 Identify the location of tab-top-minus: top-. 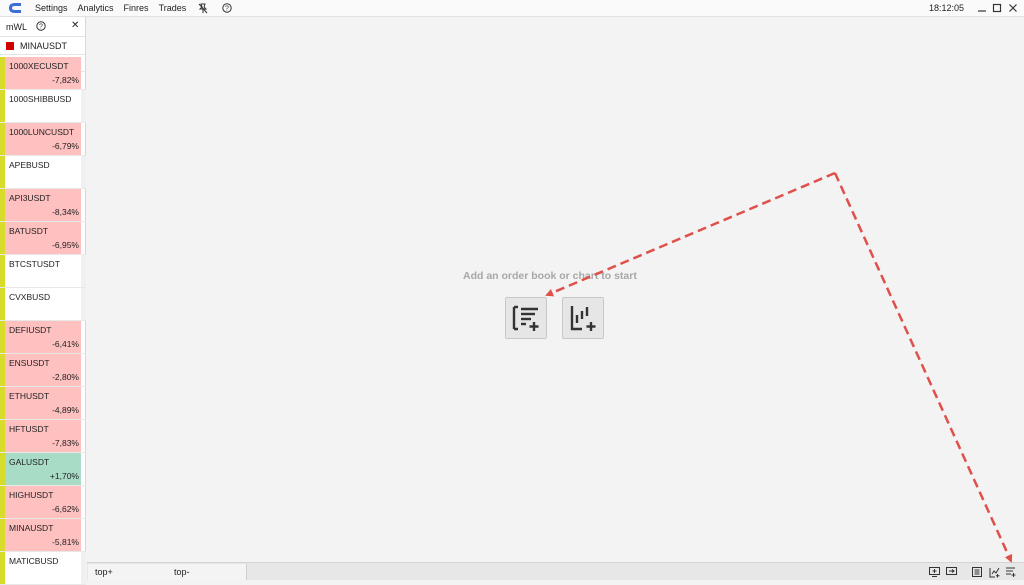
(207, 572).